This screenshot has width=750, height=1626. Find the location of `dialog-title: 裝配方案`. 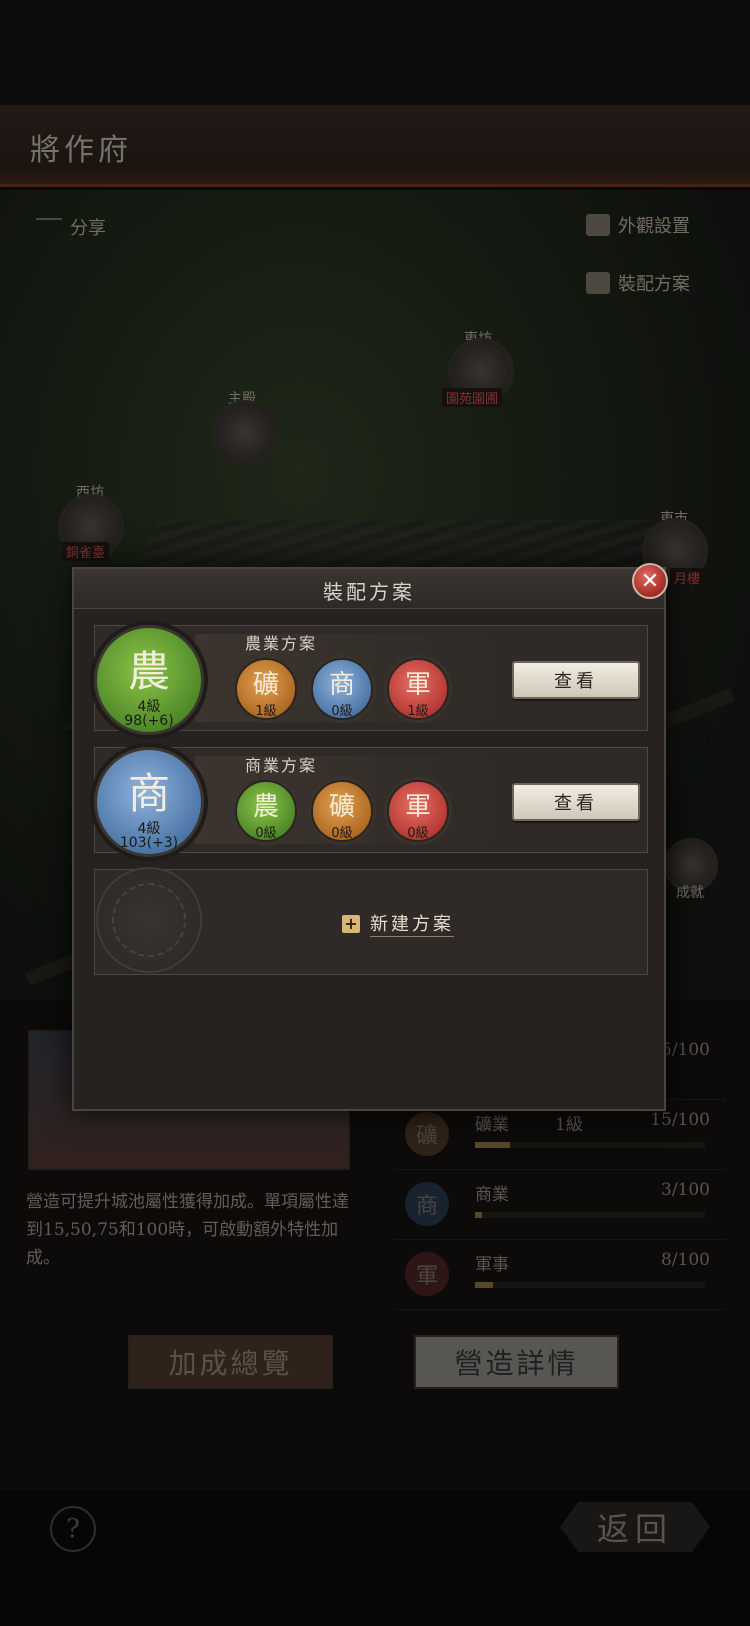

dialog-title: 裝配方案 is located at coordinates (369, 592).